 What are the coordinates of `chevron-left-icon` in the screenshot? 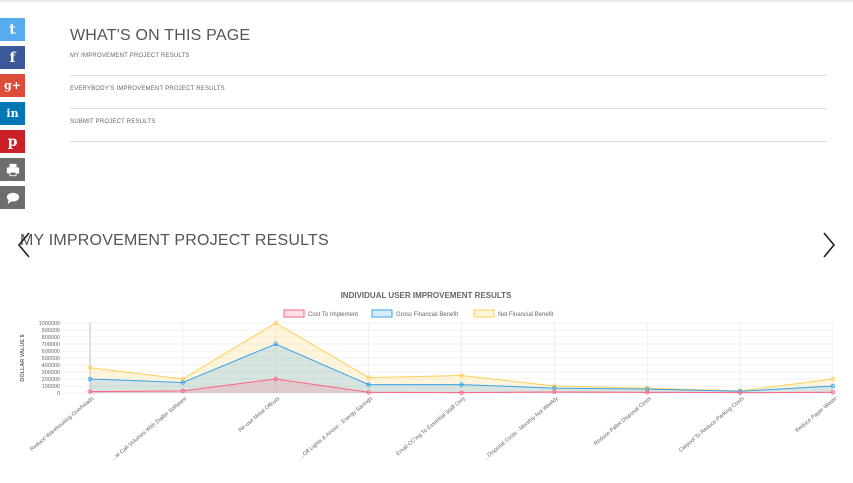 It's located at (23, 245).